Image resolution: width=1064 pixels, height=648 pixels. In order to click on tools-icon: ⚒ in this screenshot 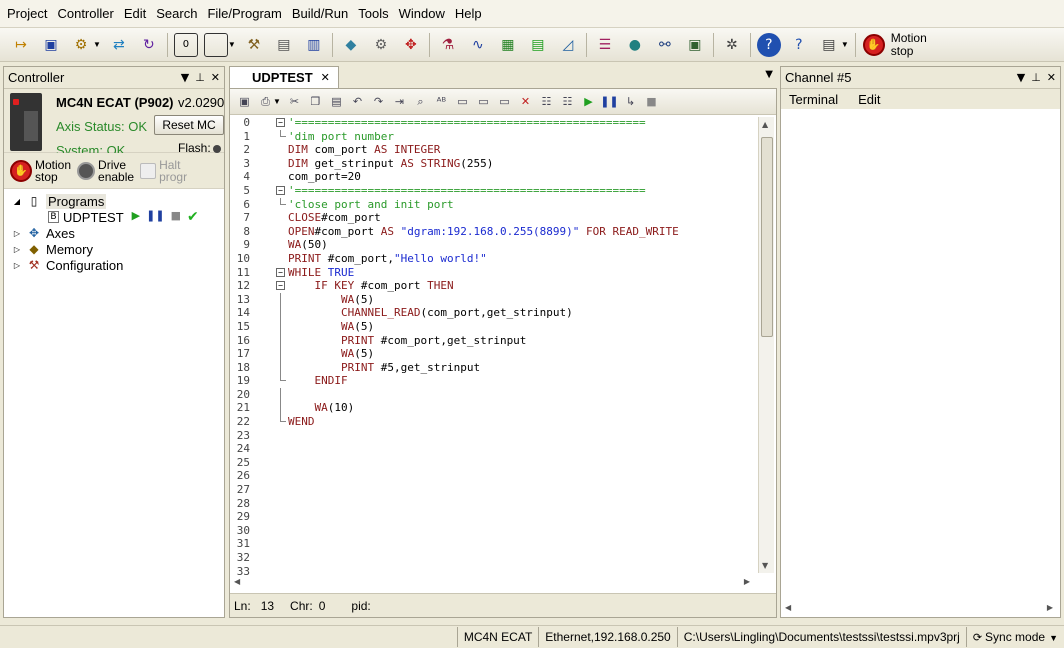, I will do `click(254, 45)`.